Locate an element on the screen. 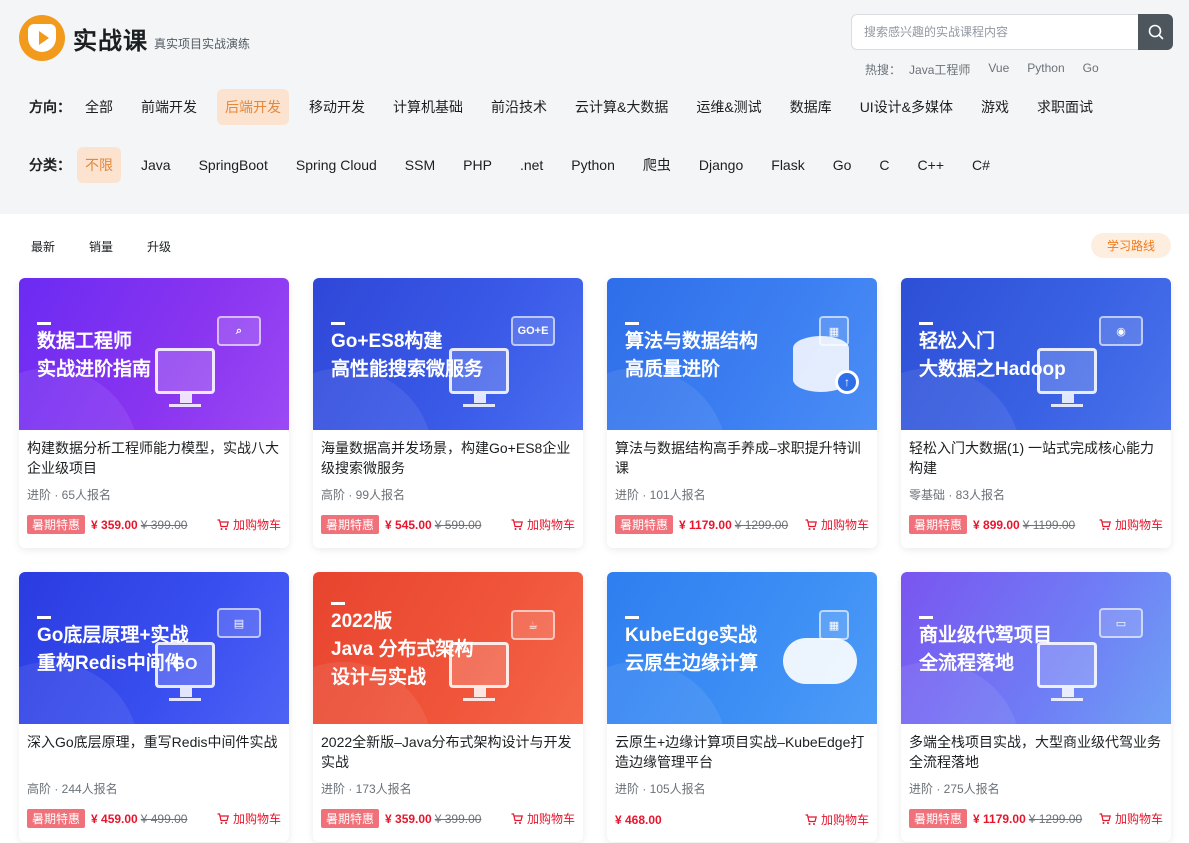  category-php: PHP is located at coordinates (477, 165).